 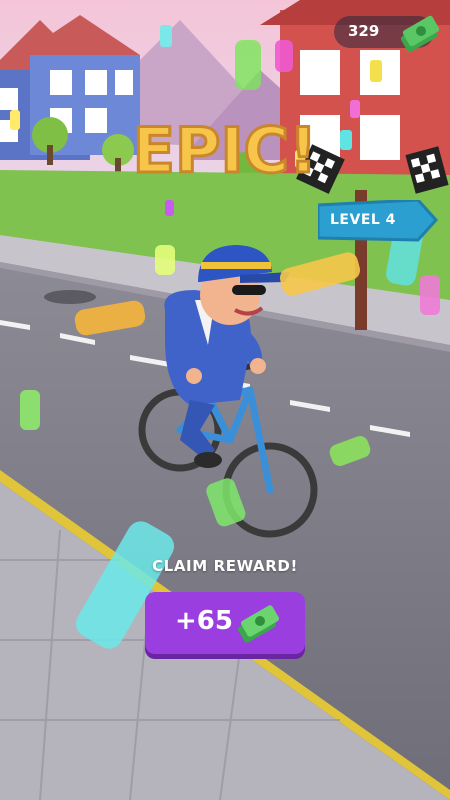 What do you see at coordinates (364, 31) in the screenshot?
I see `cash-value: 329` at bounding box center [364, 31].